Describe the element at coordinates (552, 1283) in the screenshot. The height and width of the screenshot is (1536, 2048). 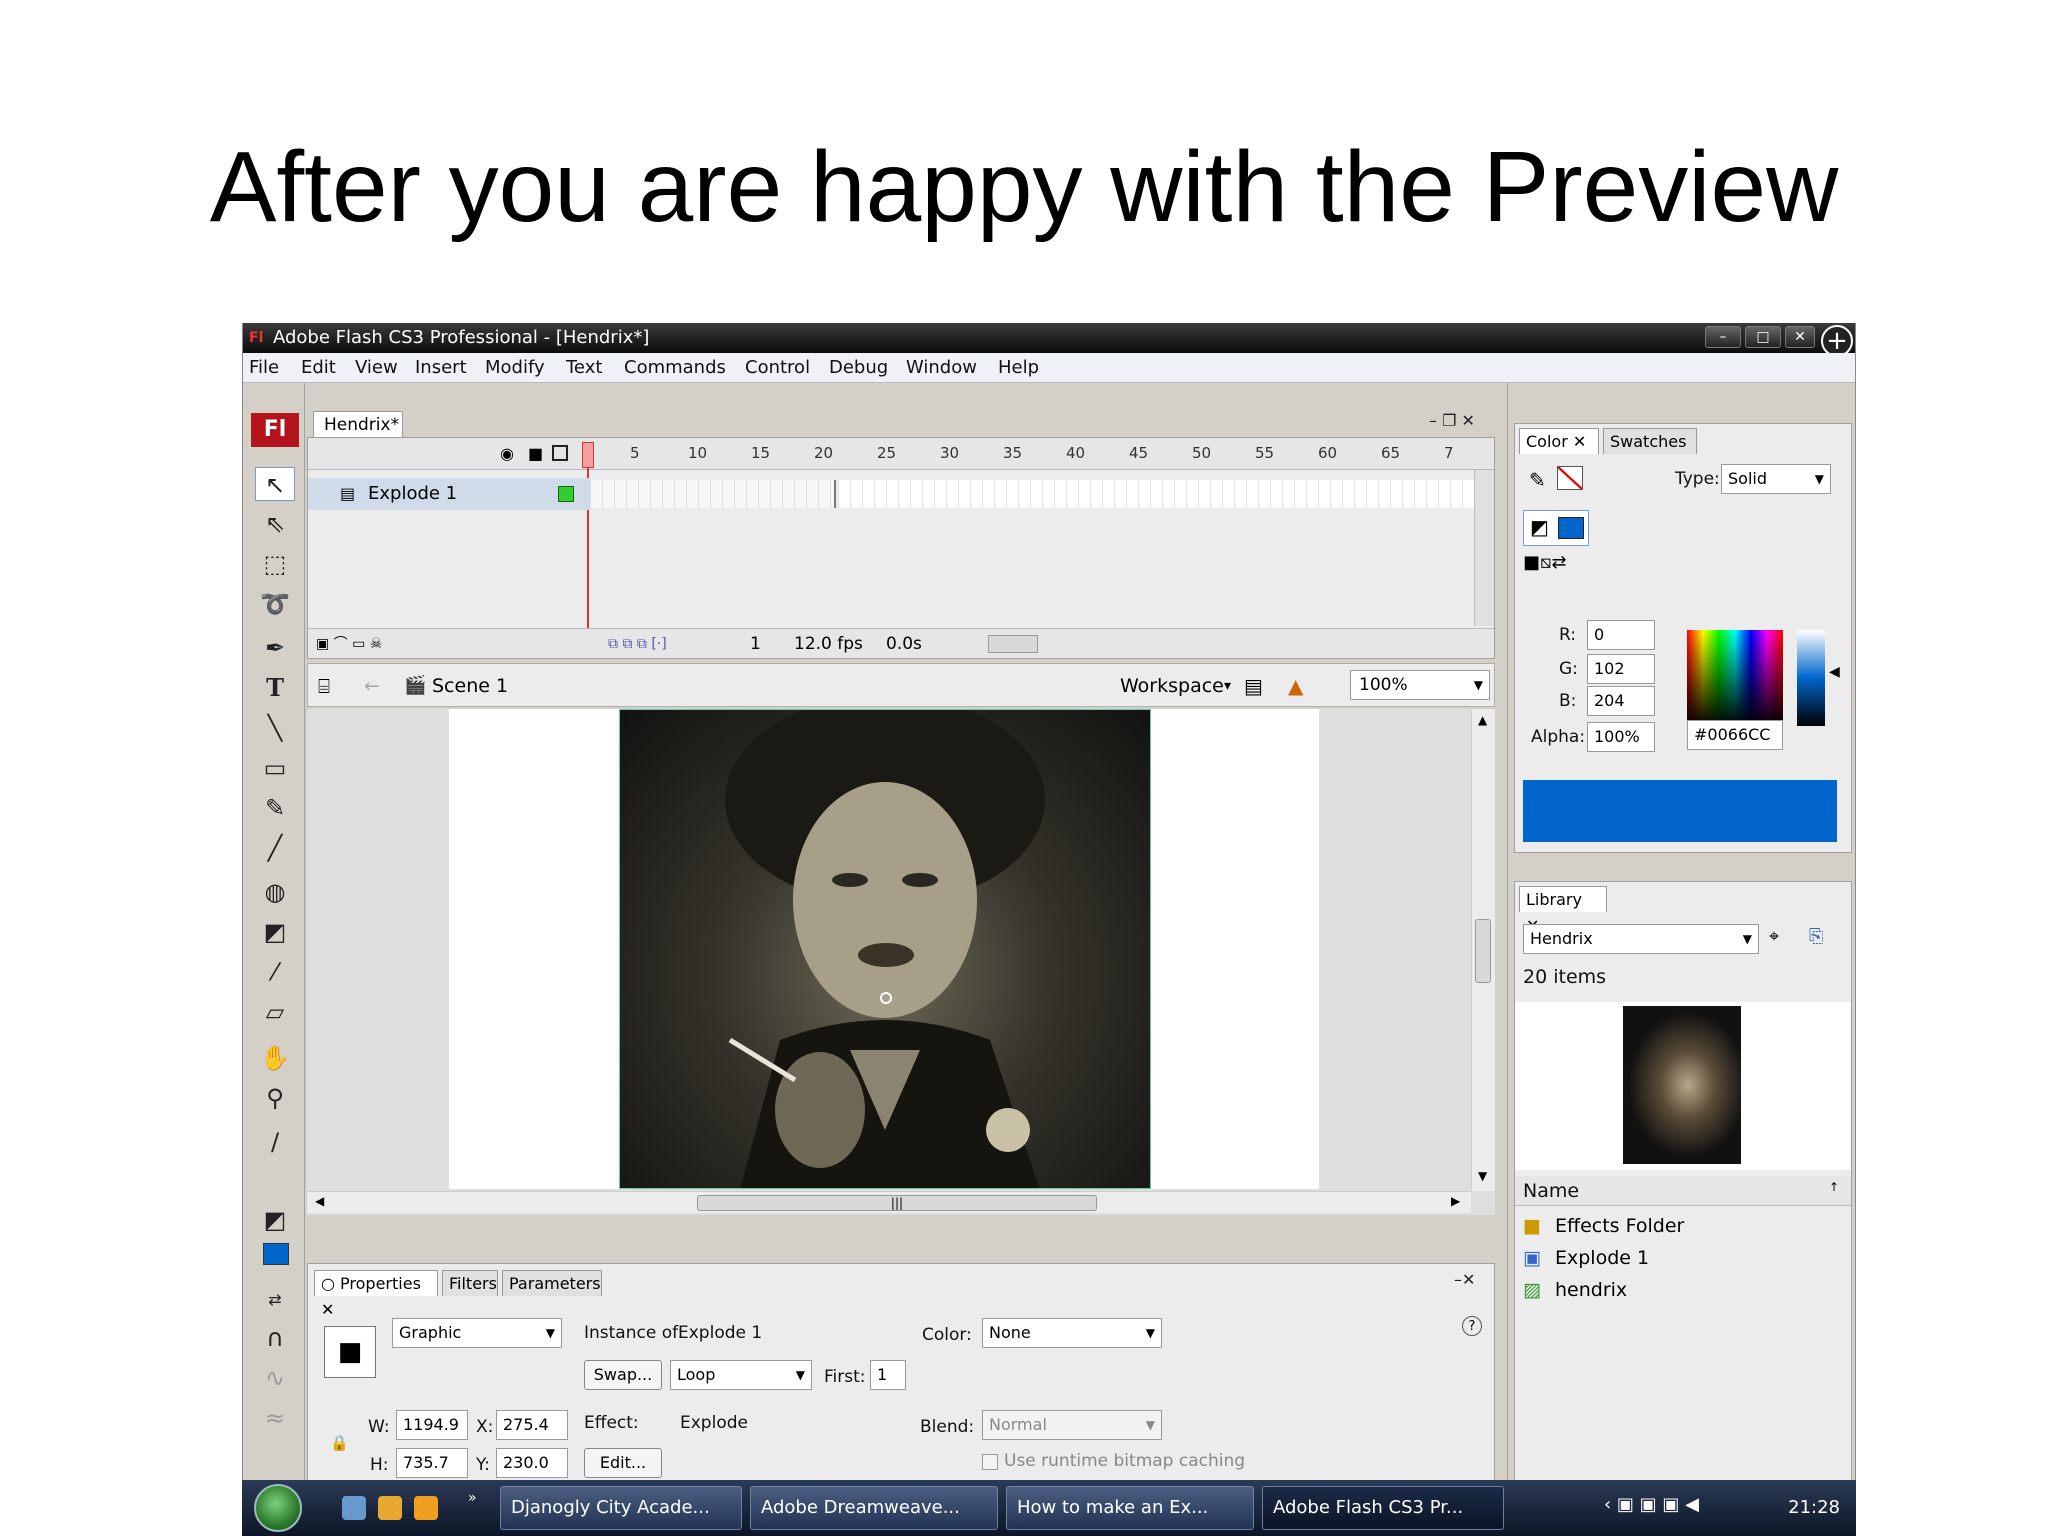
I see `tab-parameters: Parameters` at that location.